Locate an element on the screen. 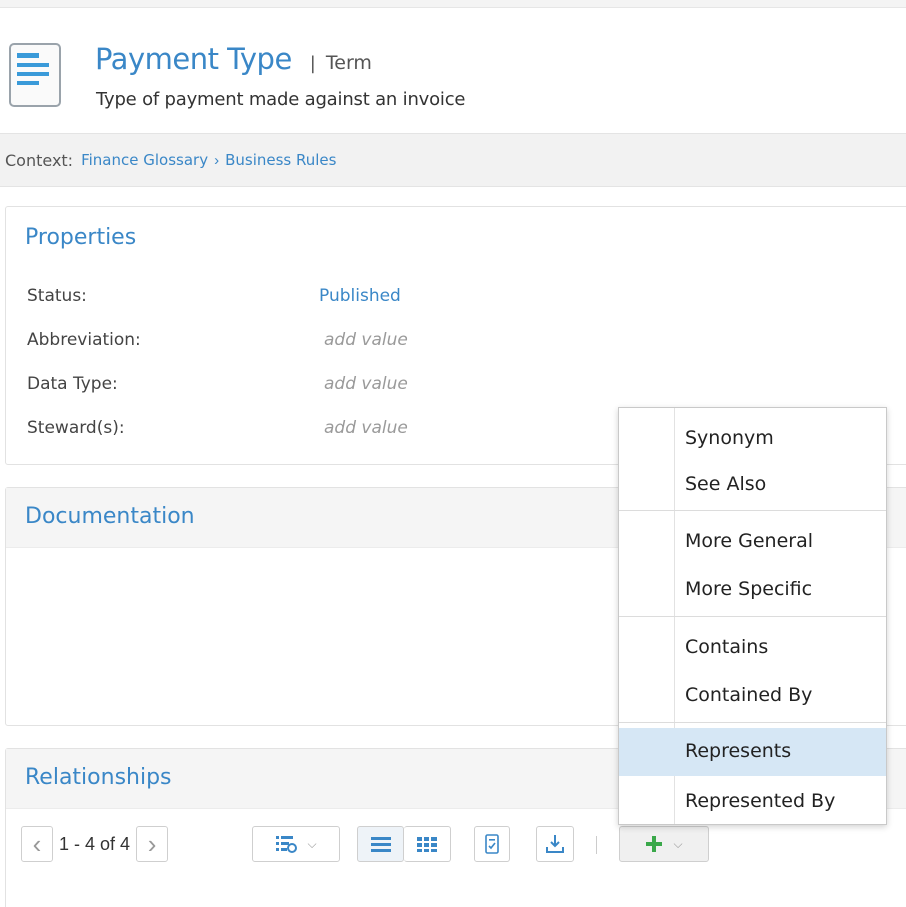 Image resolution: width=906 pixels, height=907 pixels. add-relationship-button: ⌵ is located at coordinates (664, 844).